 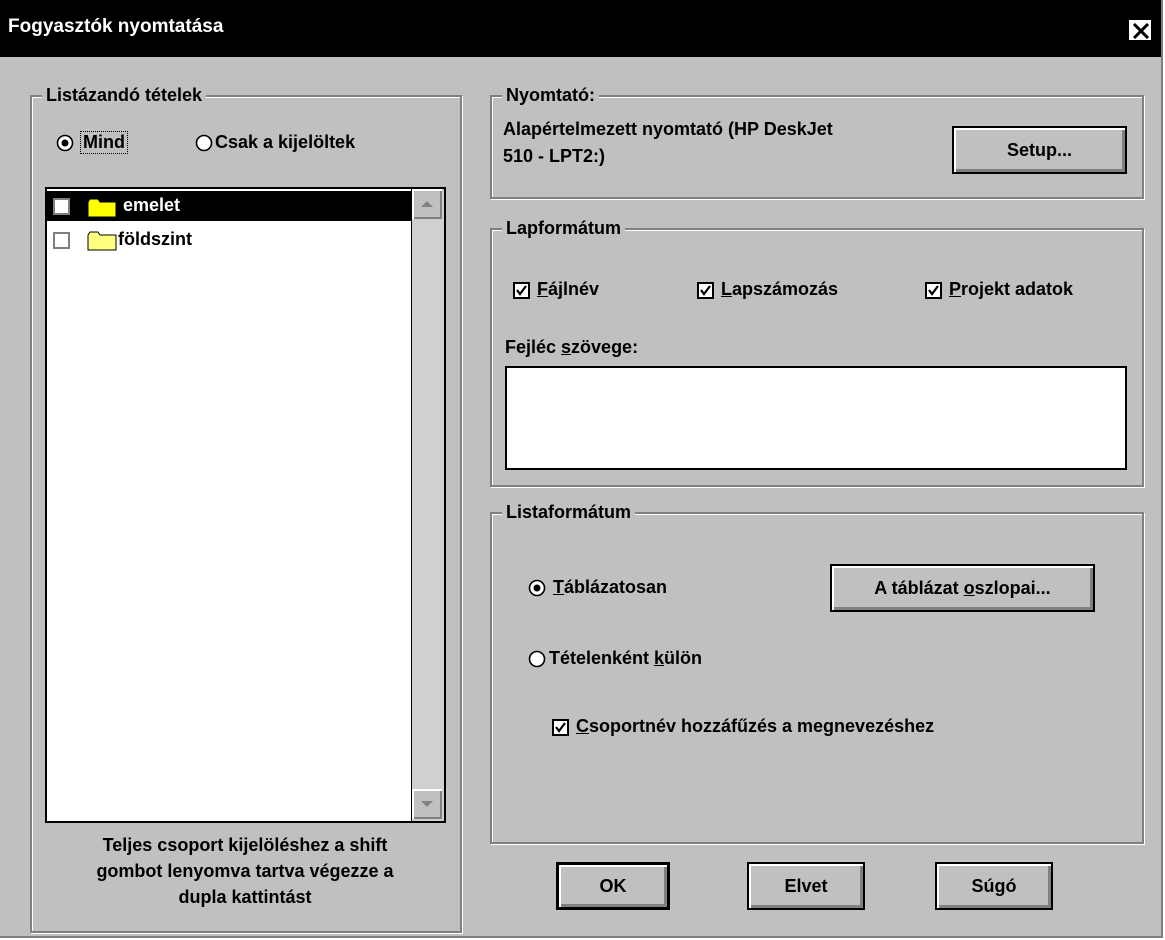 What do you see at coordinates (580, 28) in the screenshot?
I see `title-bar: Fogyasztók nyomtatása` at bounding box center [580, 28].